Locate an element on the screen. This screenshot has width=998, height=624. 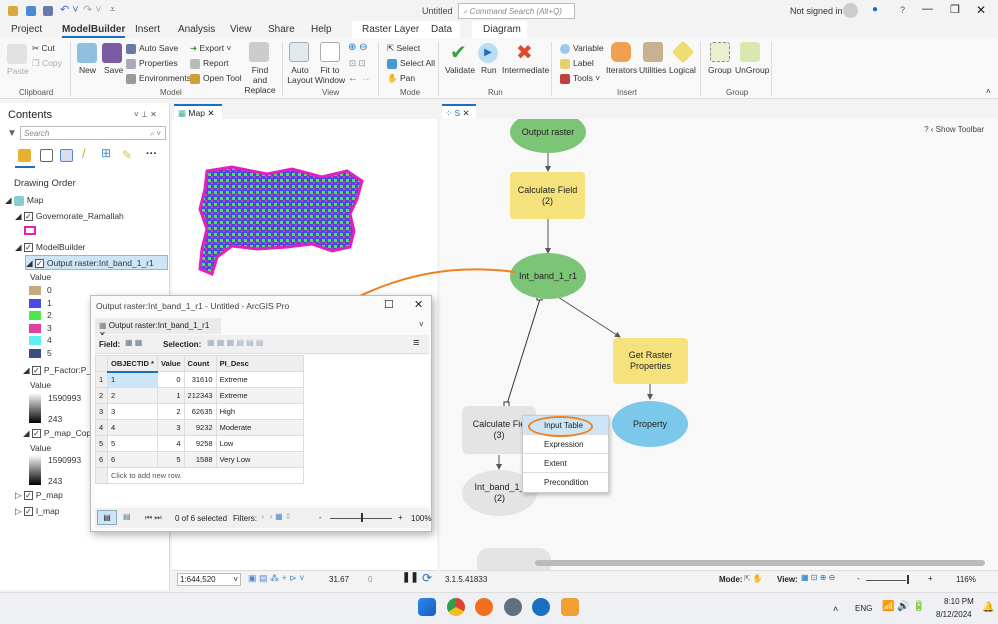
tab-data: Data is located at coordinates (441, 29).